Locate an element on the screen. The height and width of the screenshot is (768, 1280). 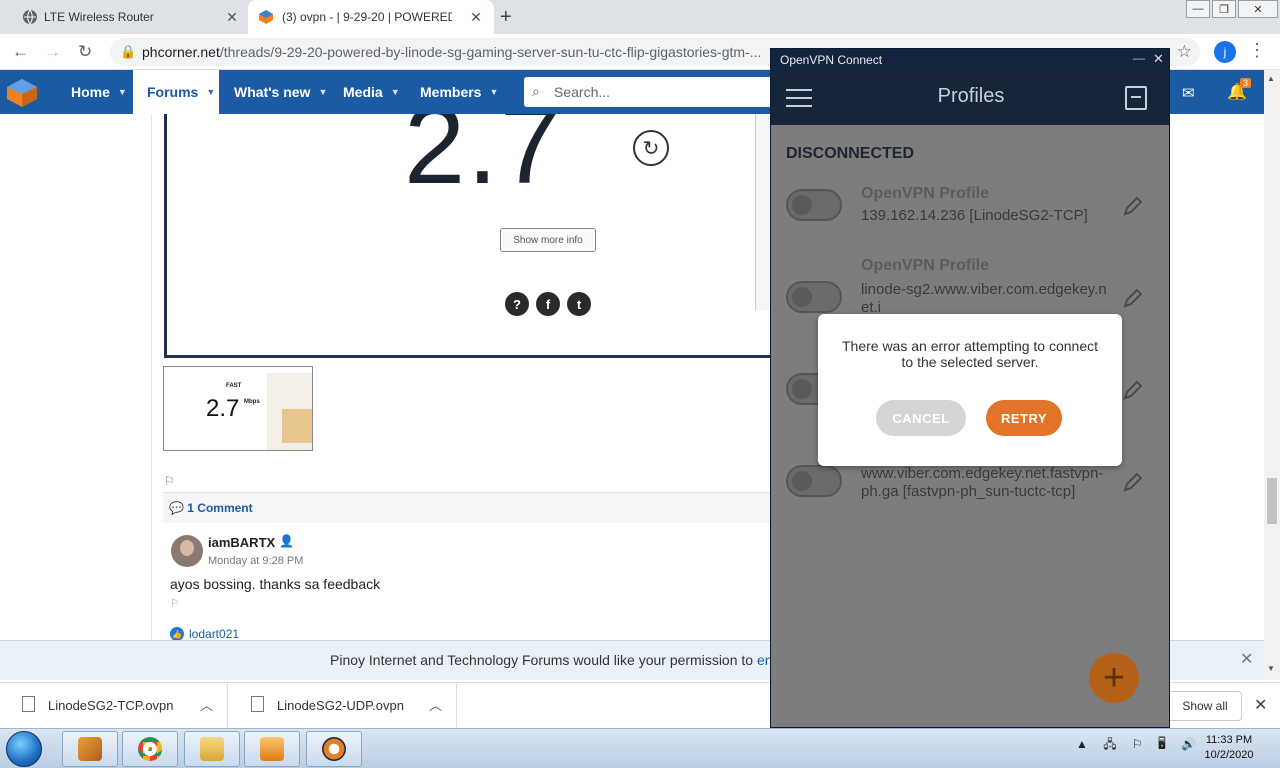
tab-ovpn-thread: (3) ovpn - | 9-29-20 | POWERED E ✕ is located at coordinates (371, 17).